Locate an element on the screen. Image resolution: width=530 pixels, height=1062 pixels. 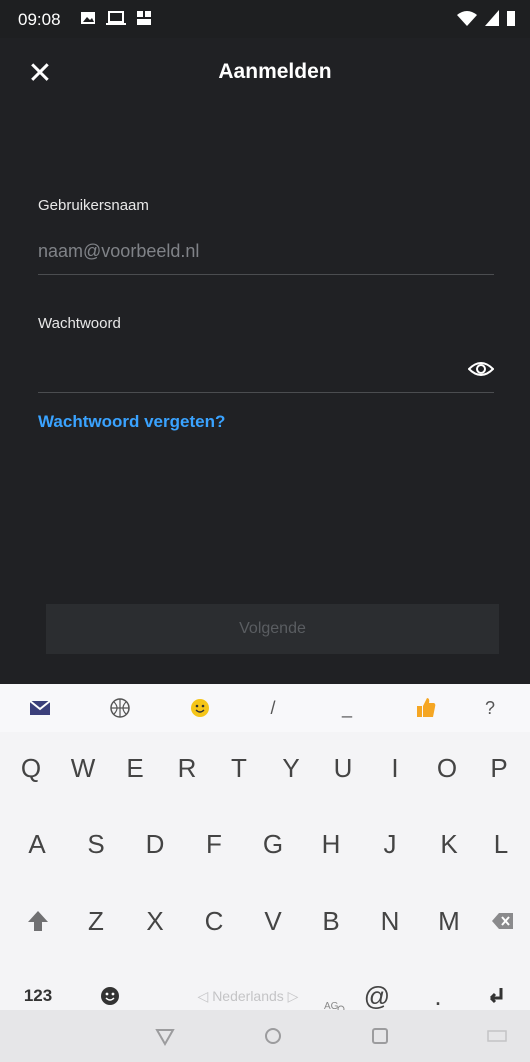
key-t: T is located at coordinates (239, 768).